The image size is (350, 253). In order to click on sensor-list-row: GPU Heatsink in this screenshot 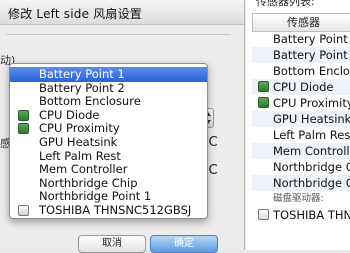, I will do `click(301, 119)`.